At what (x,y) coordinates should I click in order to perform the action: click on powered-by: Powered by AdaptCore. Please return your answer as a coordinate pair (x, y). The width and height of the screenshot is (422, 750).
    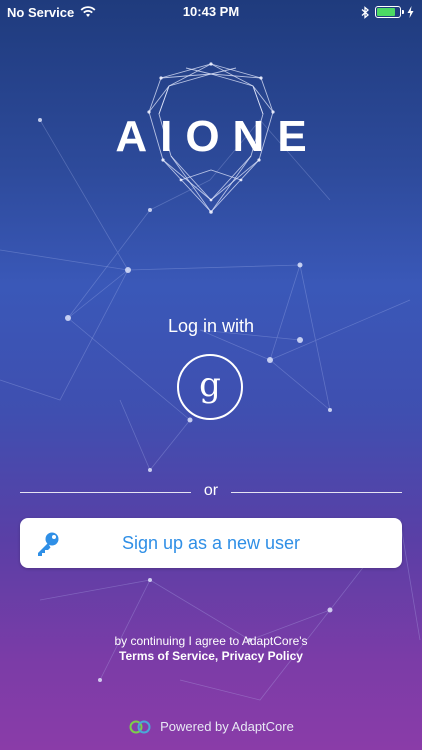
    Looking at the image, I should click on (211, 726).